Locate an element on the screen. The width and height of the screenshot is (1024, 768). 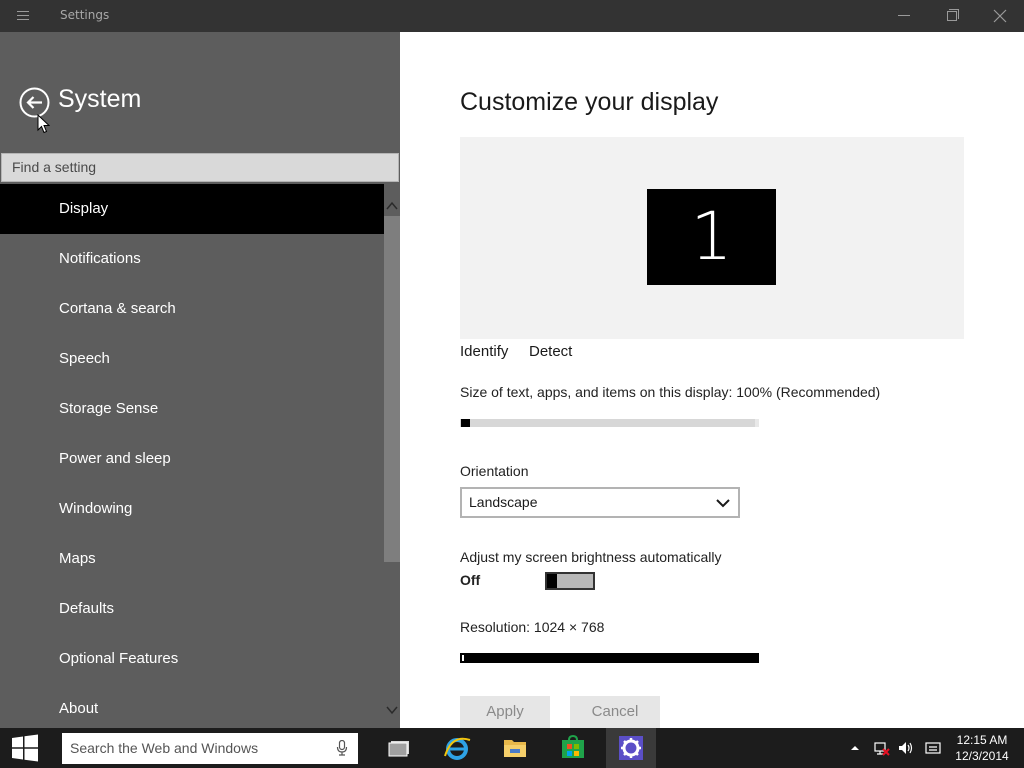
resolution-slider is located at coordinates (609, 658).